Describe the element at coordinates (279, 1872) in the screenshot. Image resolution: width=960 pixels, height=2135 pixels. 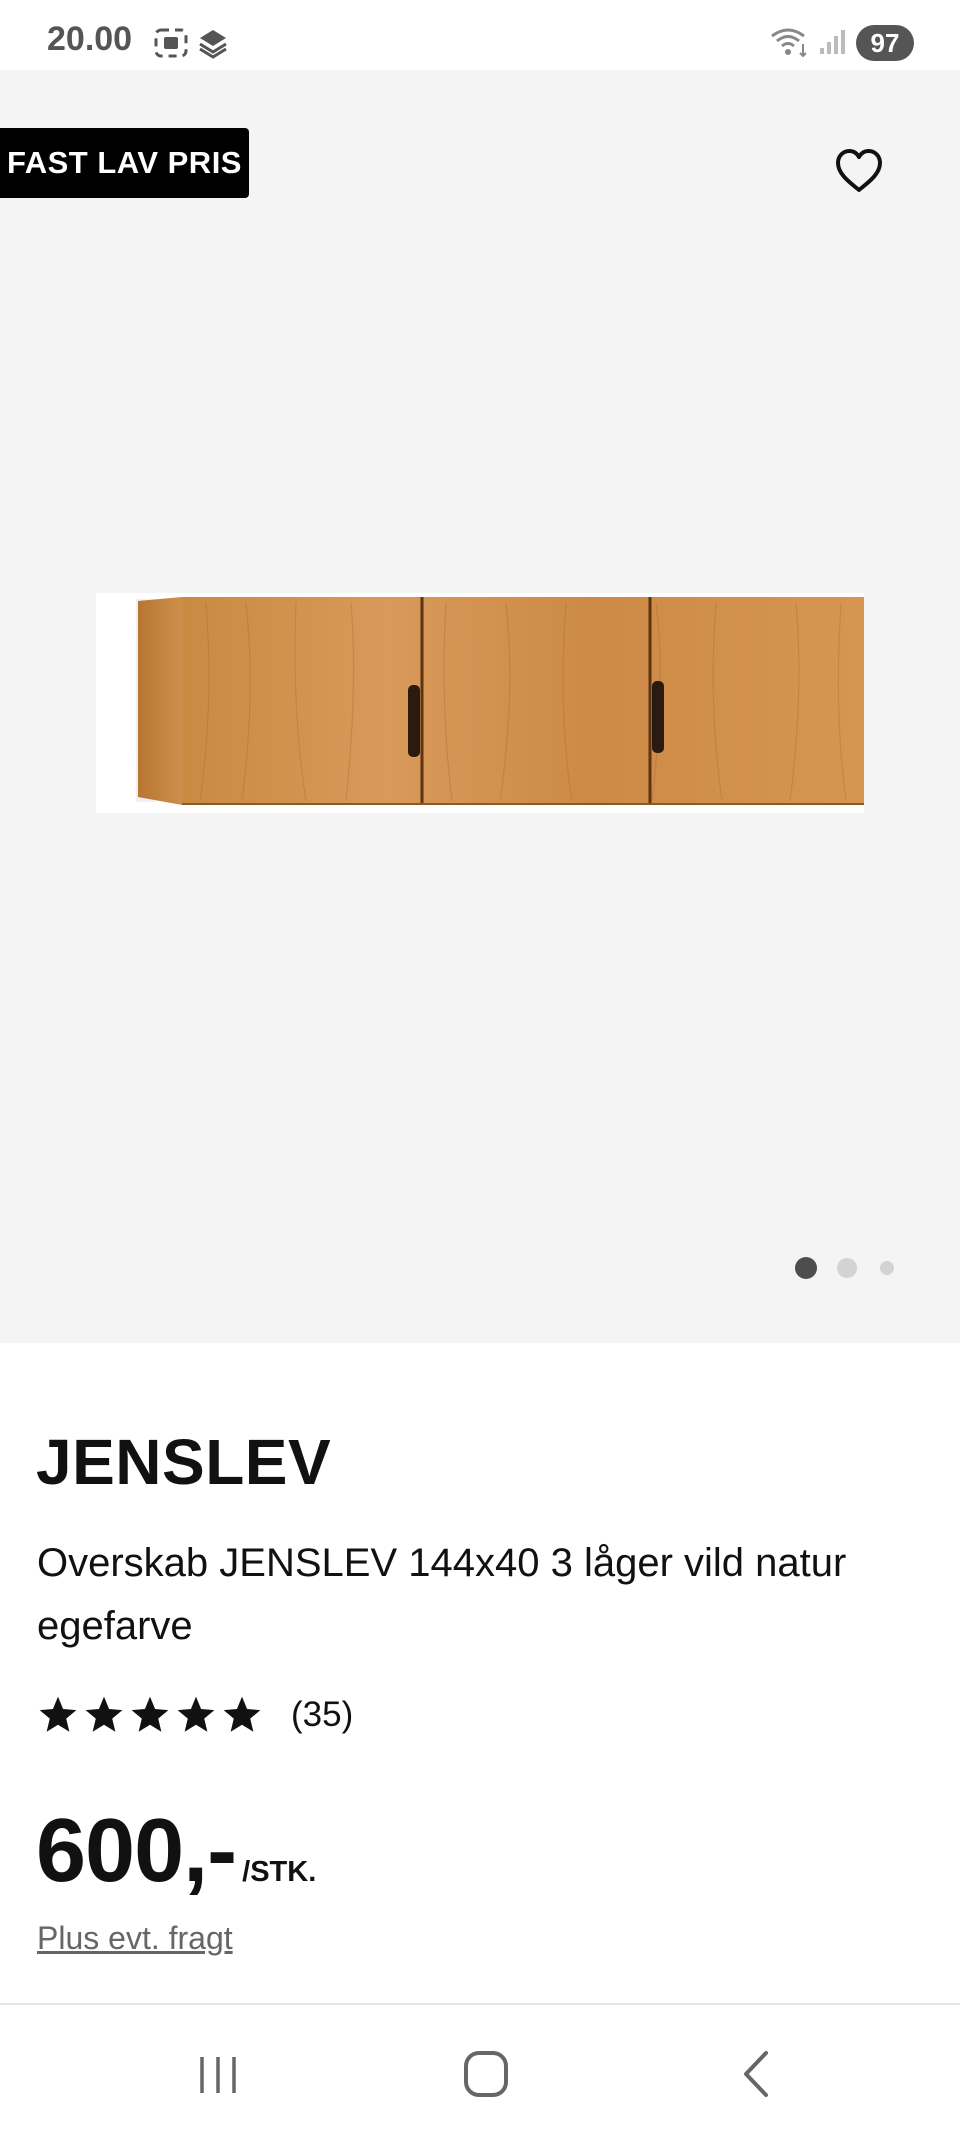
I see `price-unit: /STK.` at that location.